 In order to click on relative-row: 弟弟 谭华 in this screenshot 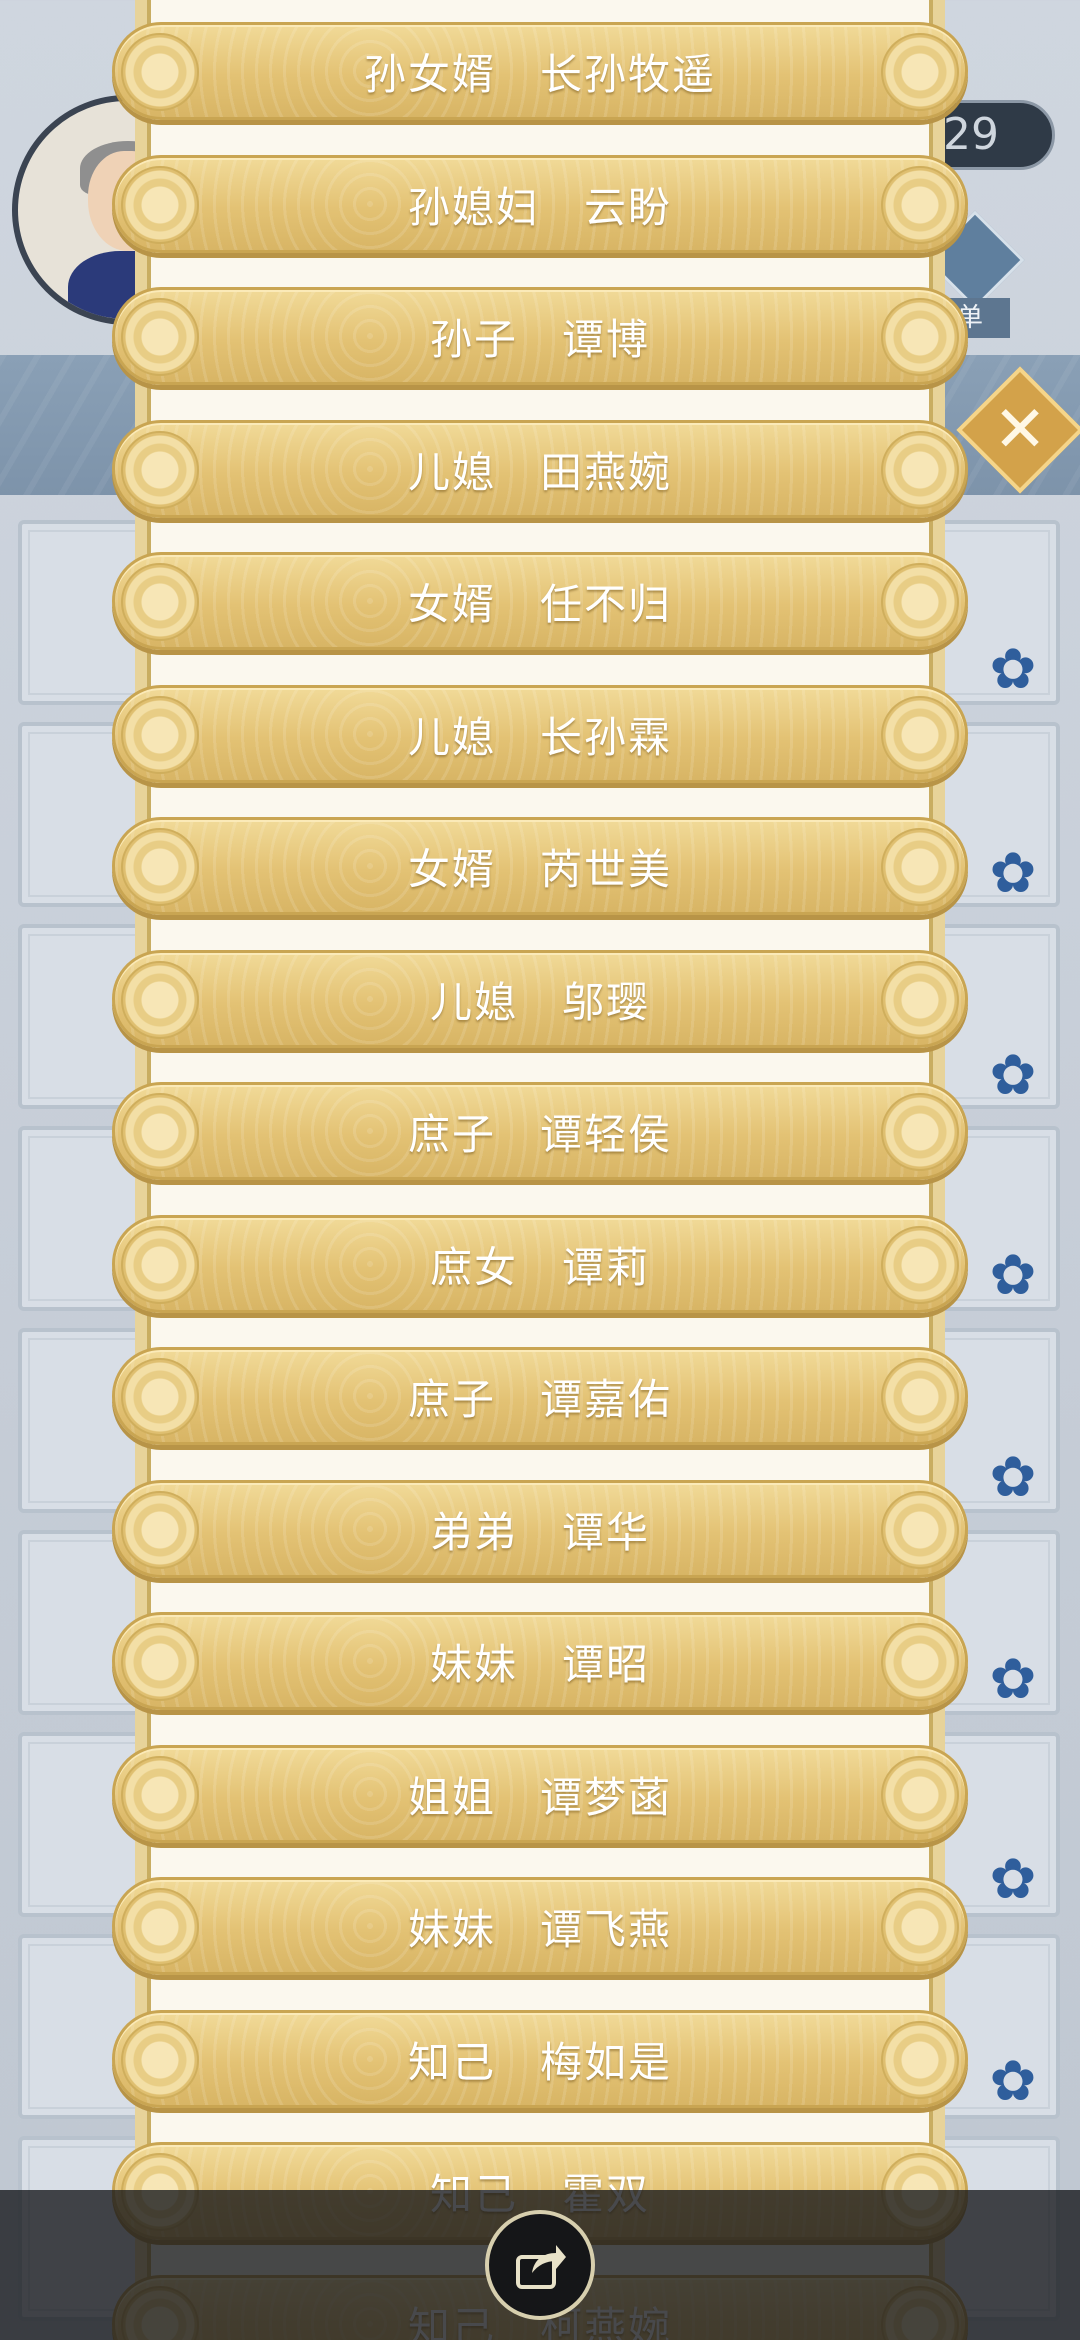, I will do `click(540, 1529)`.